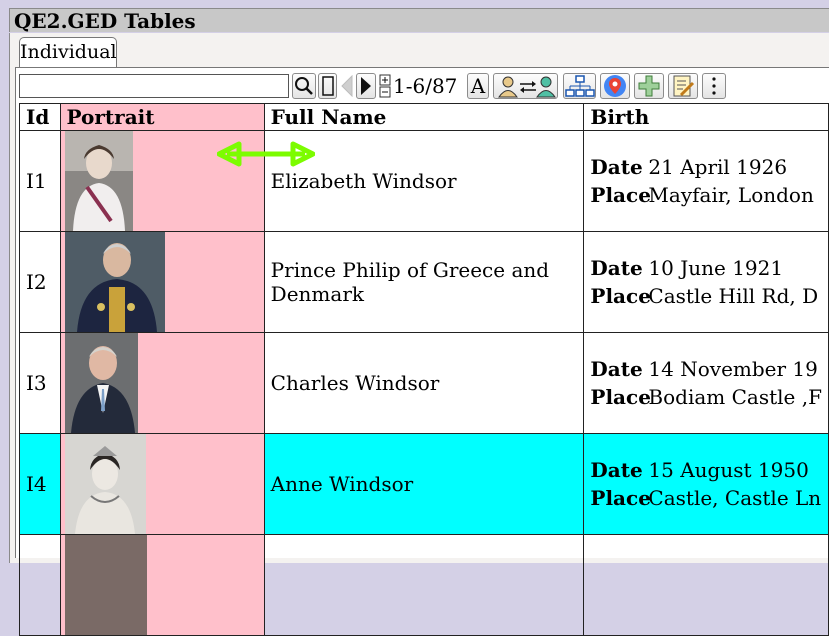 The image size is (829, 636). I want to click on map-button, so click(615, 86).